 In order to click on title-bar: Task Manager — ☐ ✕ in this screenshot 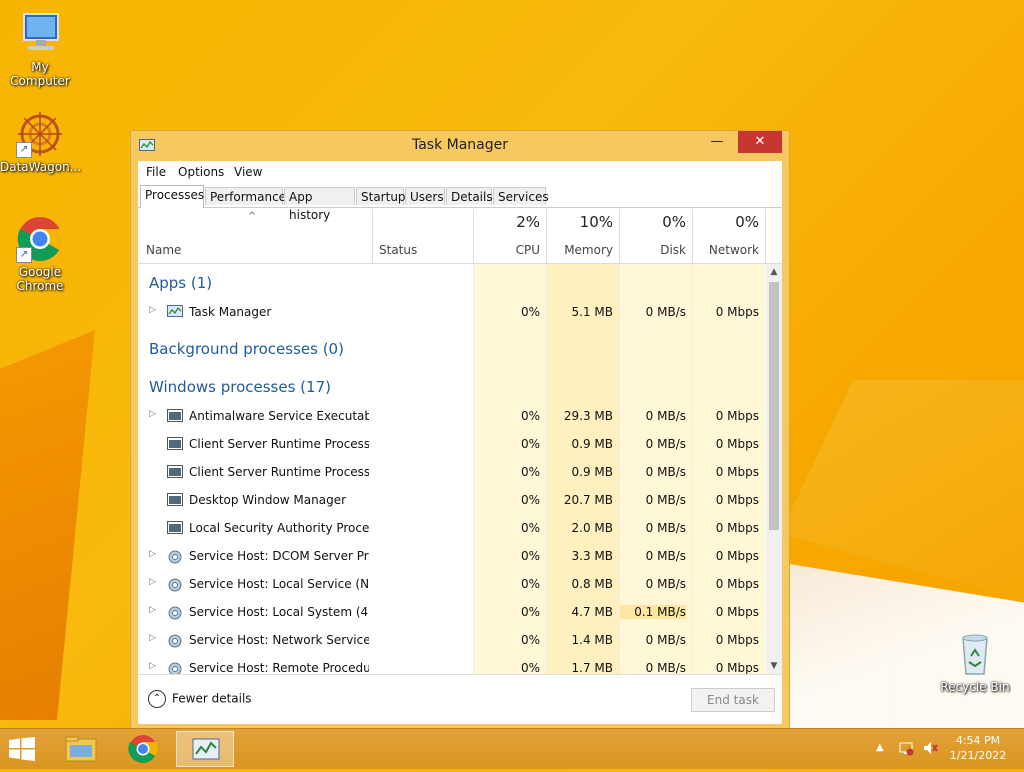, I will do `click(460, 146)`.